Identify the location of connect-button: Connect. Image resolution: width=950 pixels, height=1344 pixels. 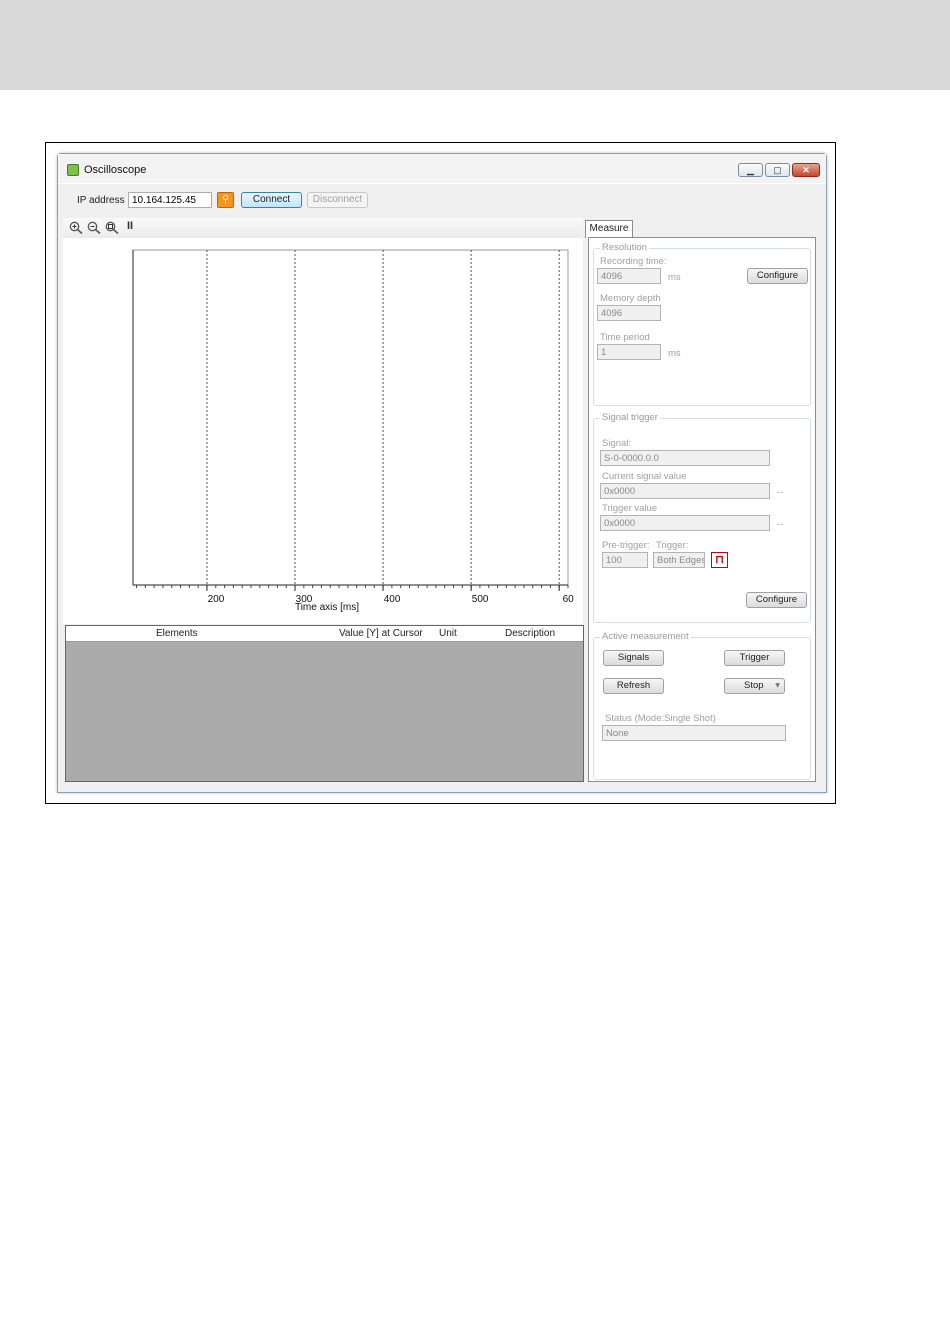
(271, 200).